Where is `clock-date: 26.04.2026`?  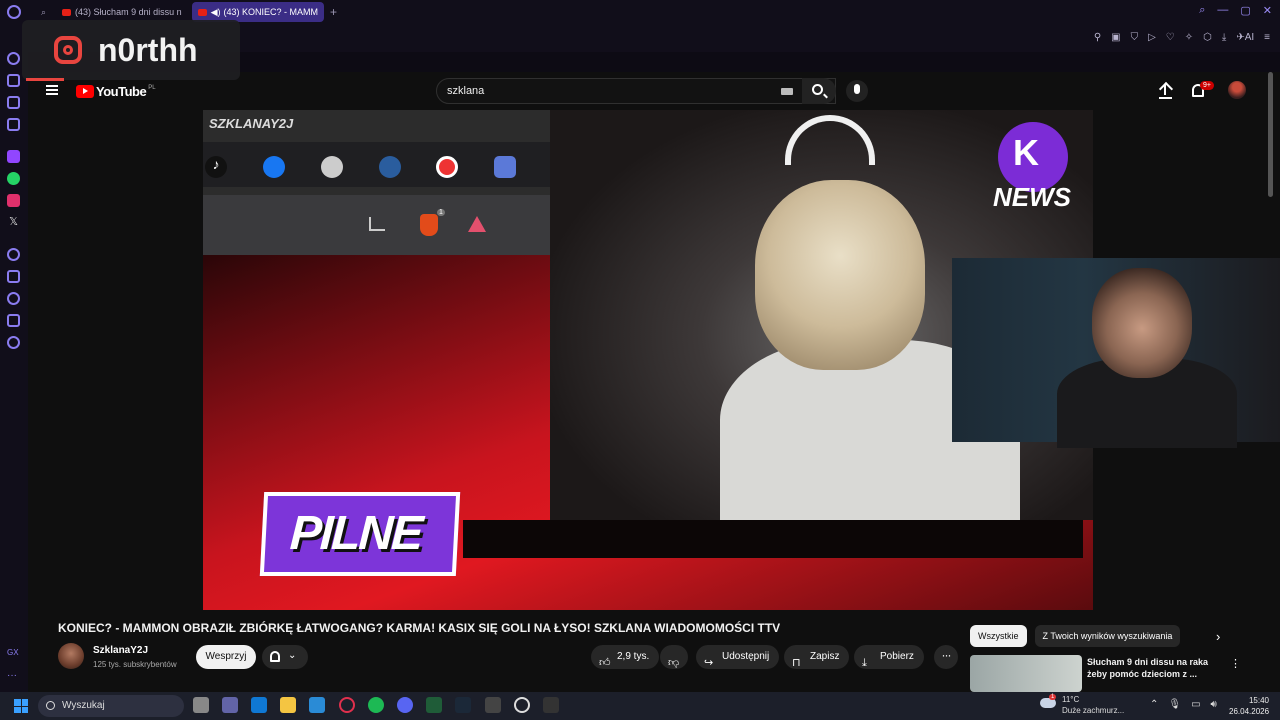
clock-date: 26.04.2026 is located at coordinates (1249, 711).